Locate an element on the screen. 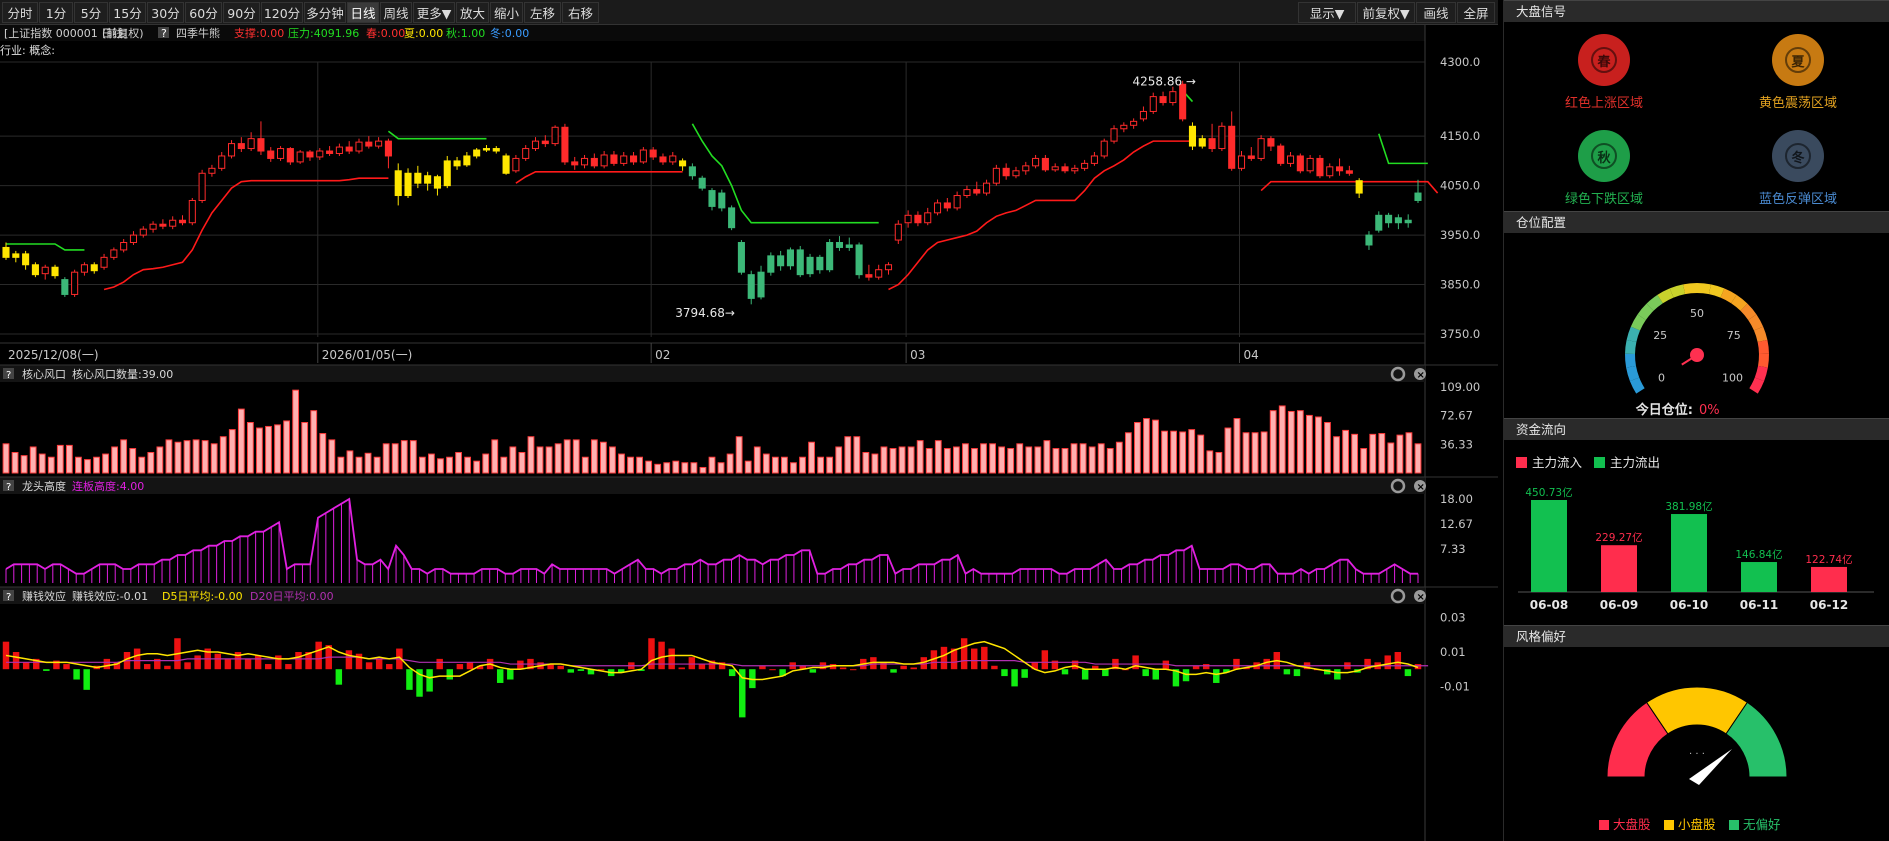  style-title: 风格偏好 is located at coordinates (1696, 636).